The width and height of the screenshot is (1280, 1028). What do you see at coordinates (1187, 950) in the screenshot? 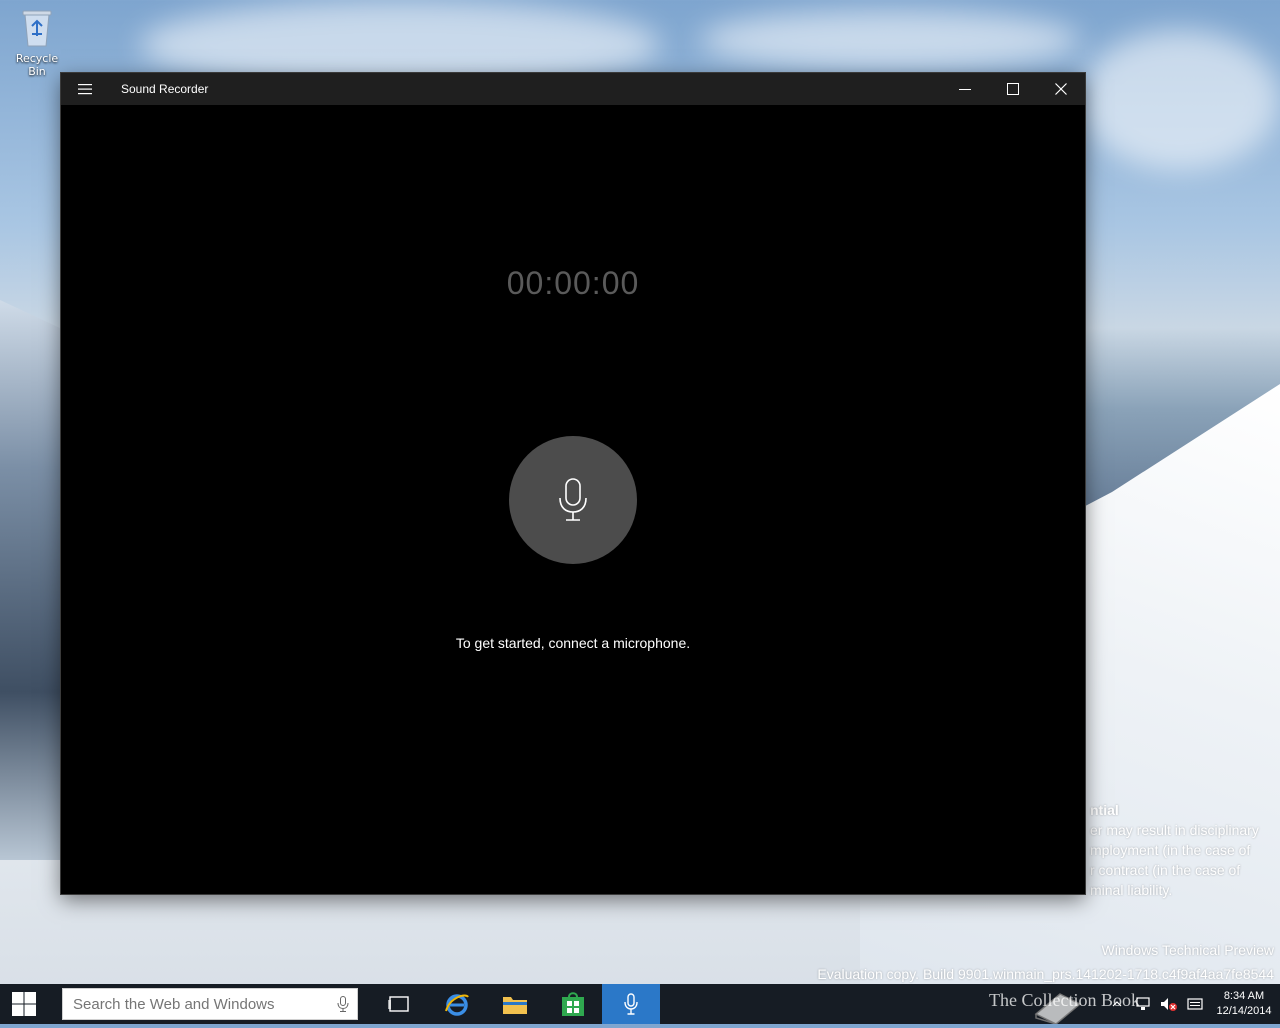
I see `edition-watermark: Windows Technical Preview` at bounding box center [1187, 950].